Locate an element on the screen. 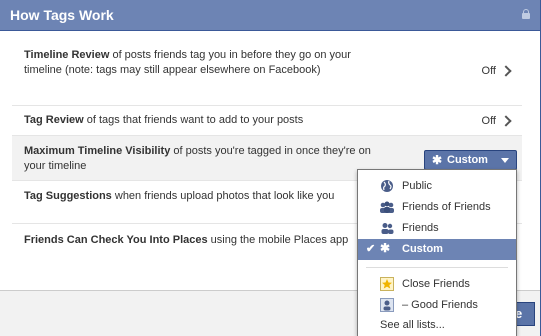  menu-item-label: Close Friends is located at coordinates (436, 284).